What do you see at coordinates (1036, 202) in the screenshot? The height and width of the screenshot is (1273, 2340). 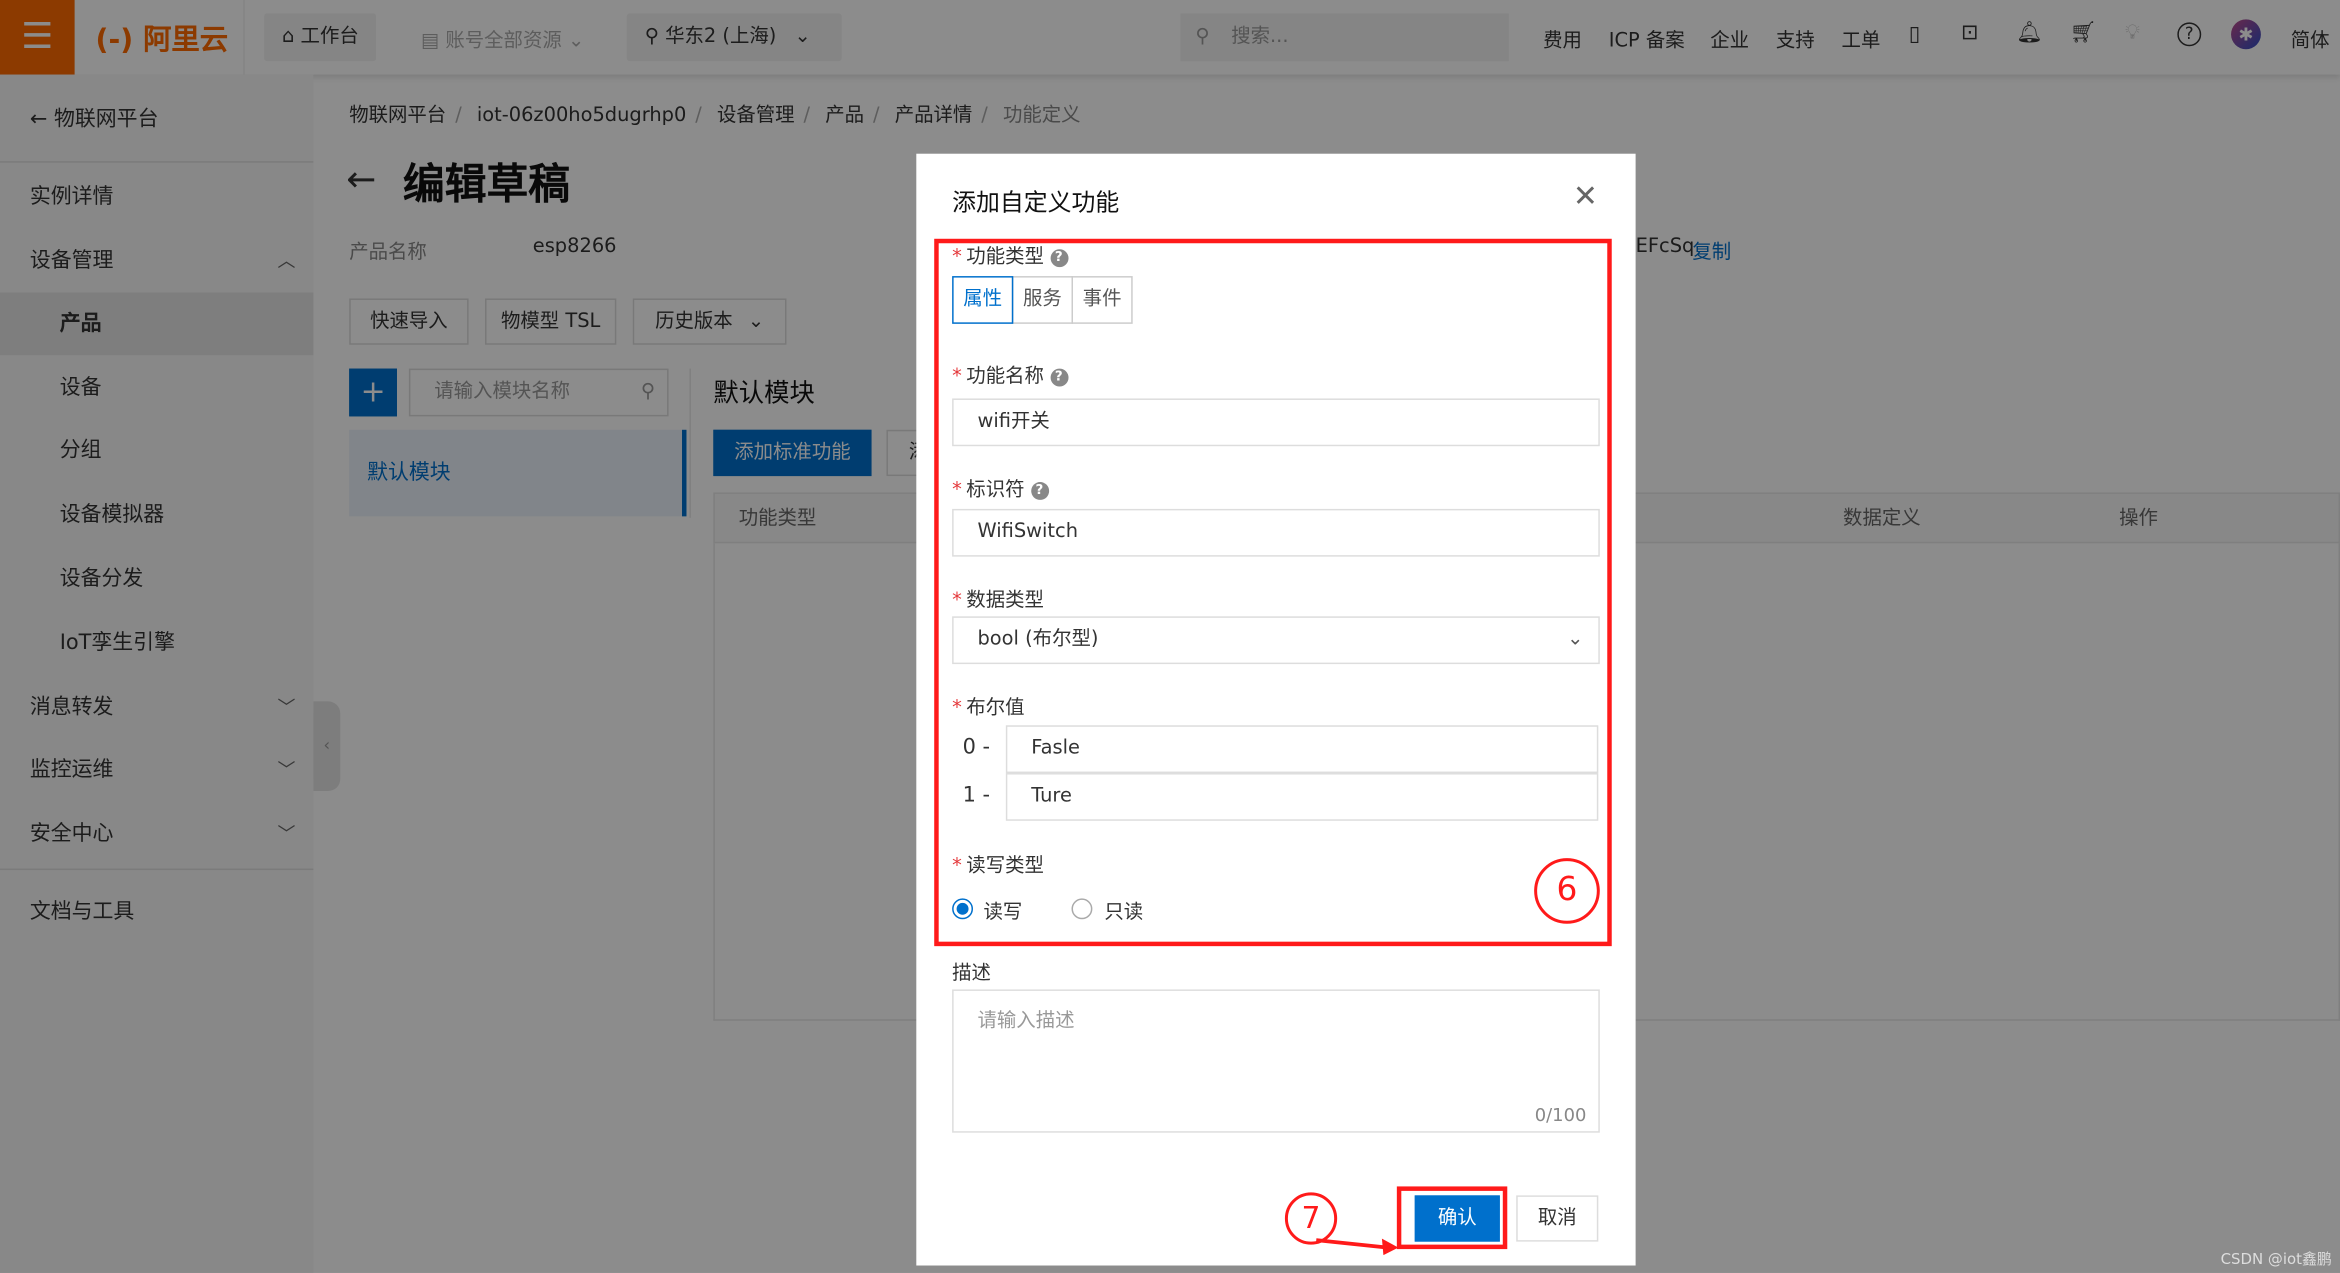 I see `dialog-title: 添加自定义功能` at bounding box center [1036, 202].